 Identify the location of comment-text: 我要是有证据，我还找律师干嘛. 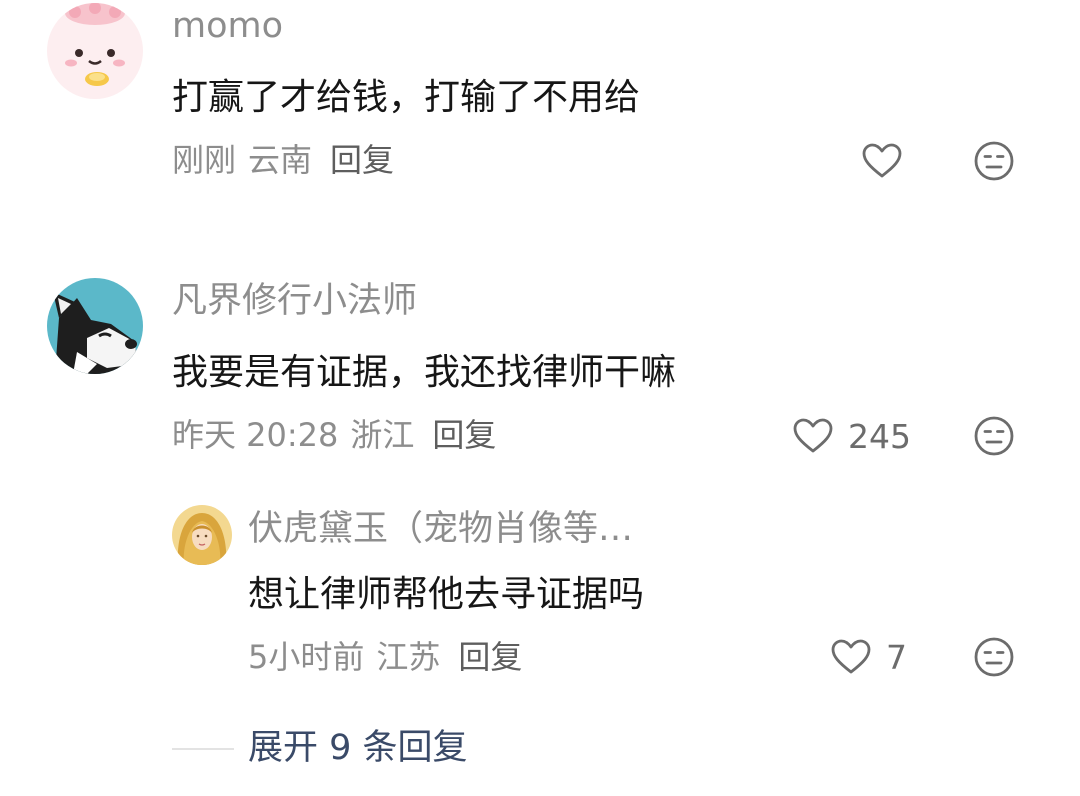
(424, 372).